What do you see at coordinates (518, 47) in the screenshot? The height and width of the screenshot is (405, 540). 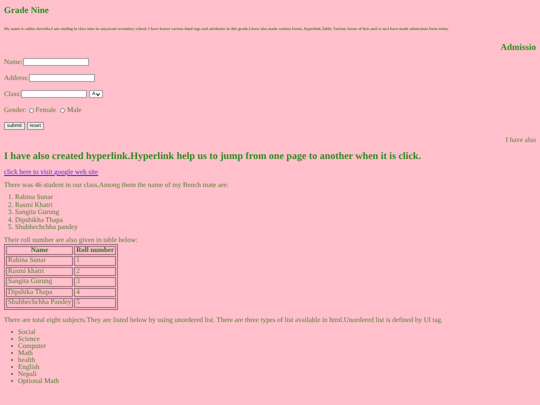 I see `scrolling-heading: Admissio` at bounding box center [518, 47].